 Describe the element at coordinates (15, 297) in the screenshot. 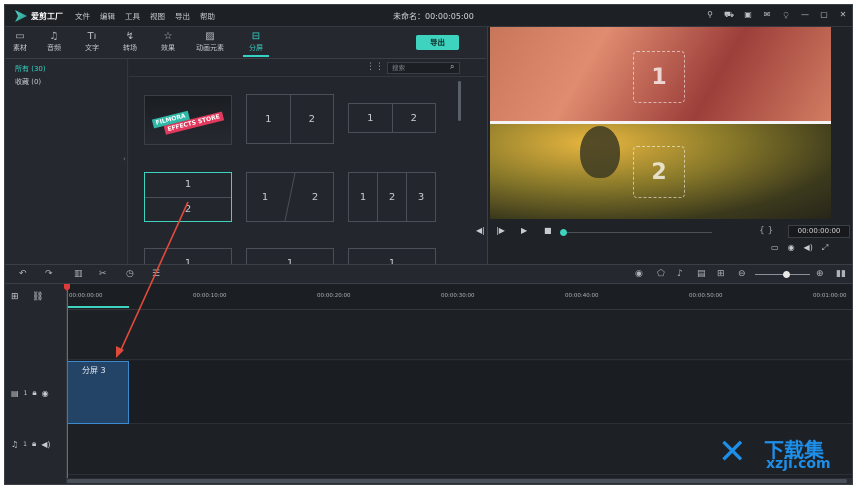

I see `add-track-icon: ⊞` at that location.